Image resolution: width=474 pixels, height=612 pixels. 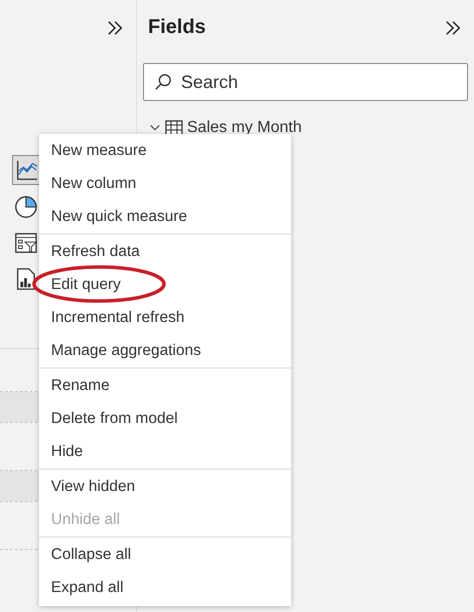 What do you see at coordinates (165, 284) in the screenshot?
I see `menu-item: Edit query` at bounding box center [165, 284].